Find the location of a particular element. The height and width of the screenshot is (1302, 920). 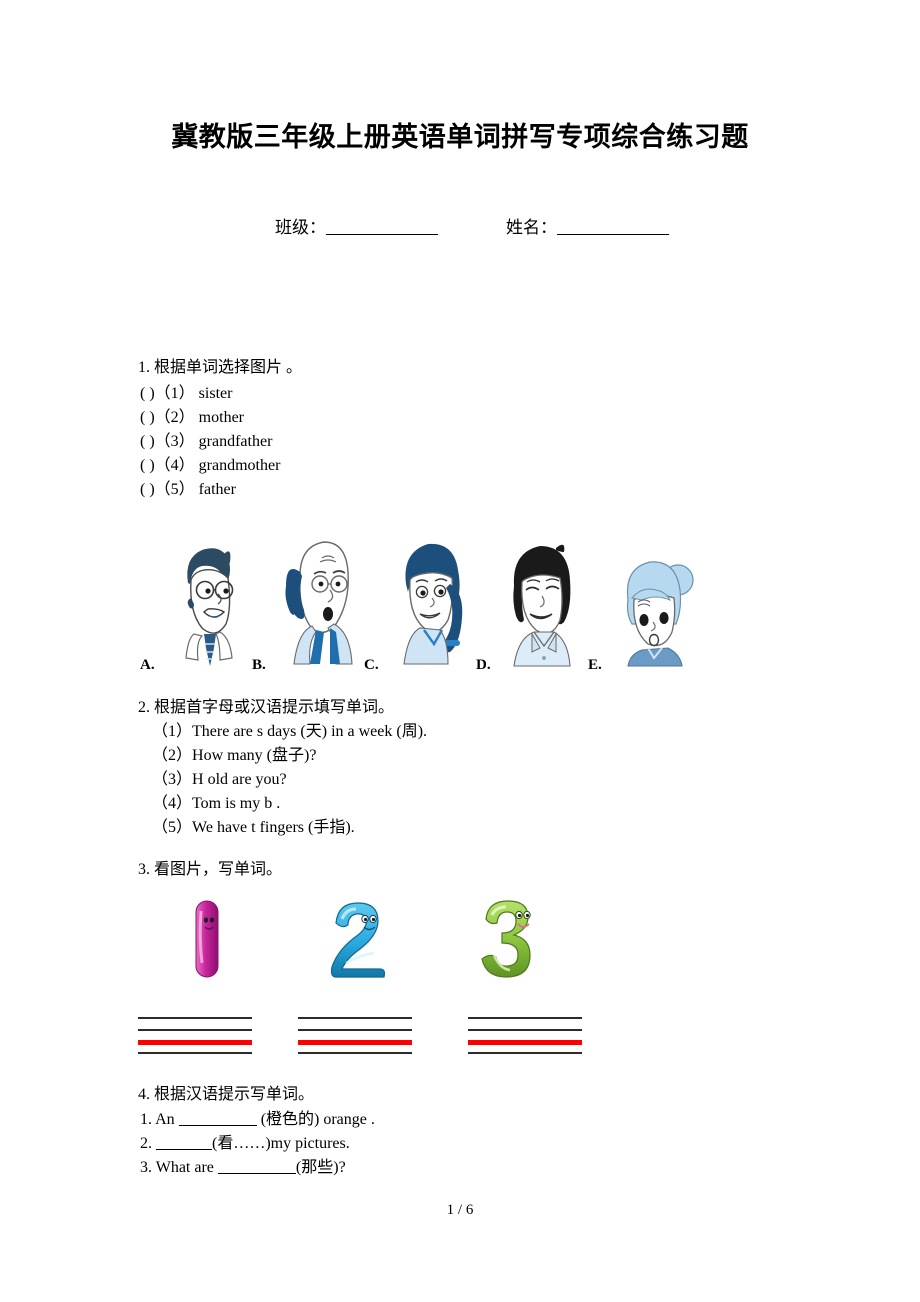

class-field: 班级： is located at coordinates (356, 225).